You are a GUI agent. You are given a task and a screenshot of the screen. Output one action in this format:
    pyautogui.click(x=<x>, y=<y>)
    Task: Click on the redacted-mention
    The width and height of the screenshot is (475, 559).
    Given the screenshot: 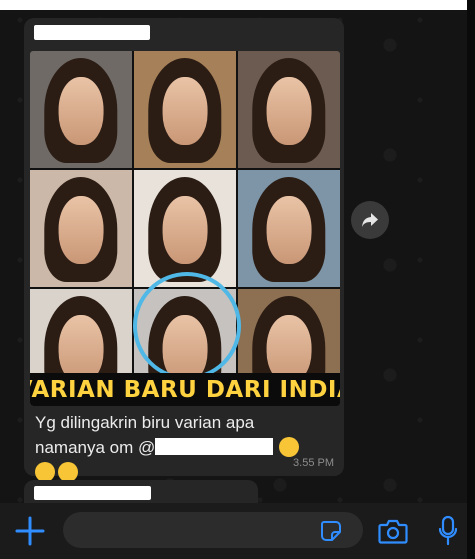 What is the action you would take?
    pyautogui.click(x=214, y=446)
    